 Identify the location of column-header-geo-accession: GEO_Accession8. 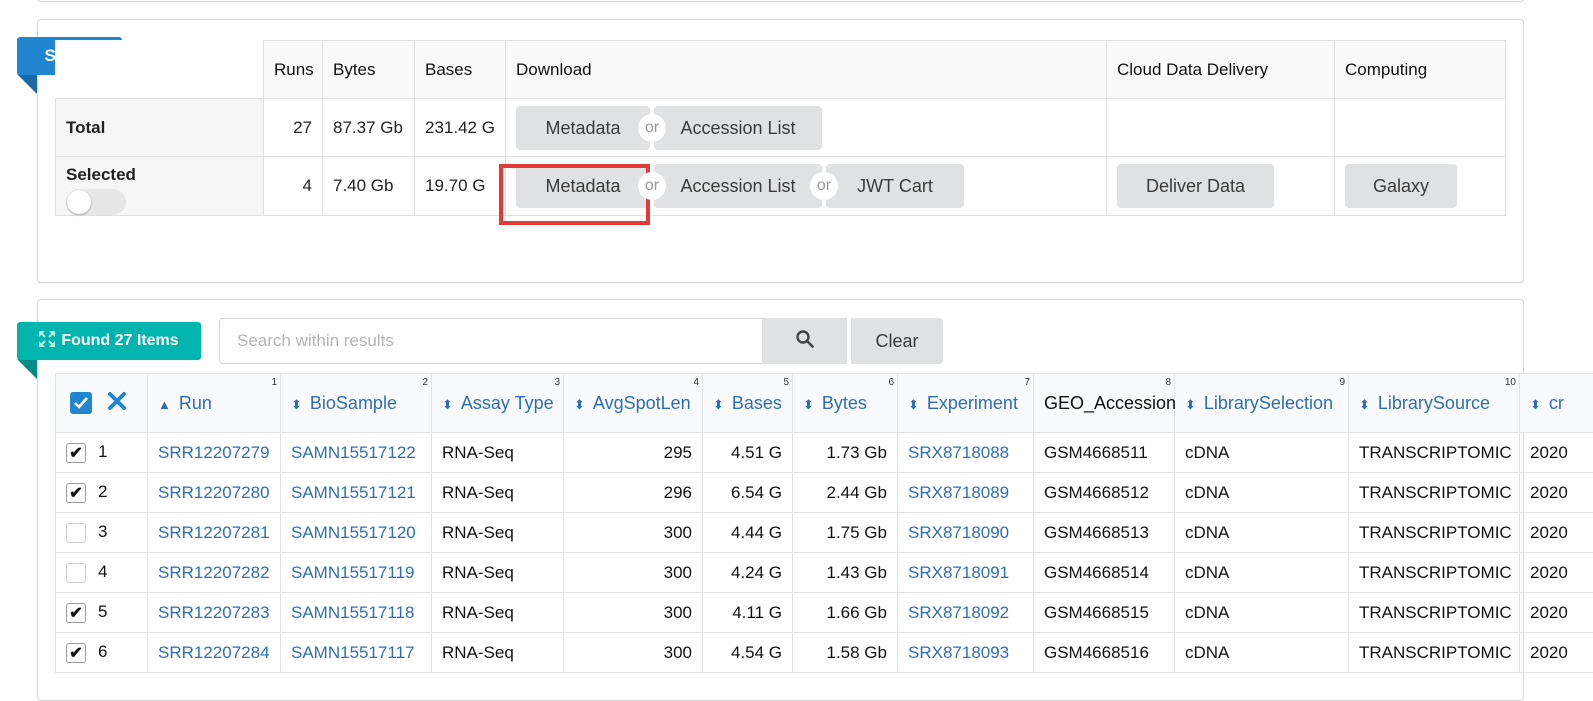
(1104, 403).